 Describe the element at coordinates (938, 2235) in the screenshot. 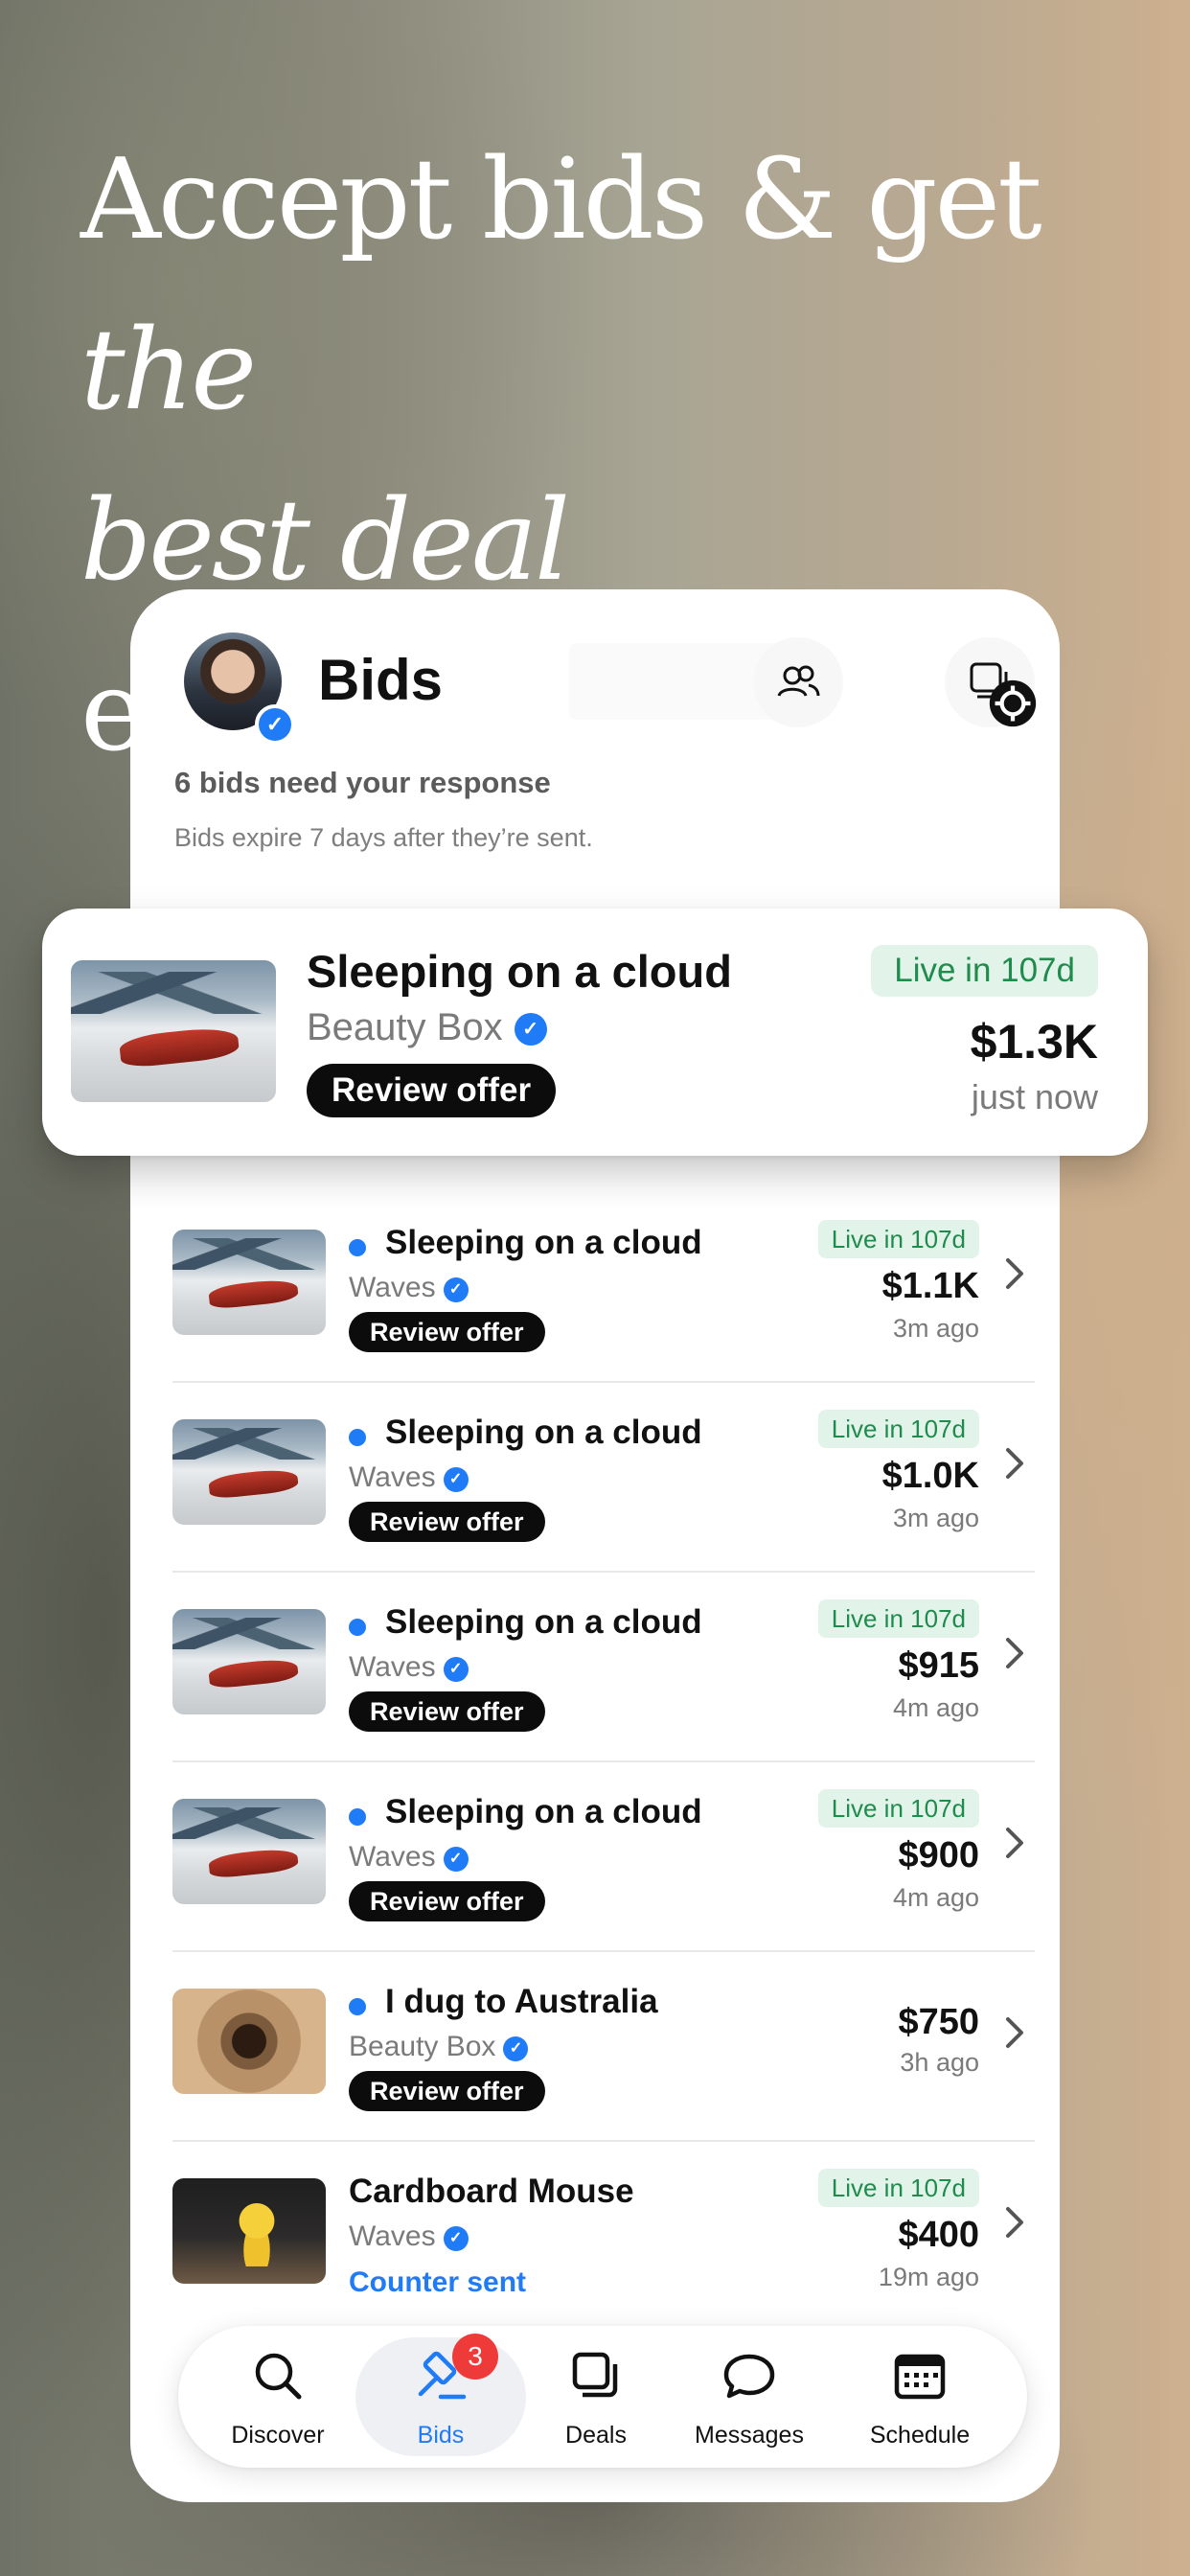

I see `bid-price: $400` at that location.